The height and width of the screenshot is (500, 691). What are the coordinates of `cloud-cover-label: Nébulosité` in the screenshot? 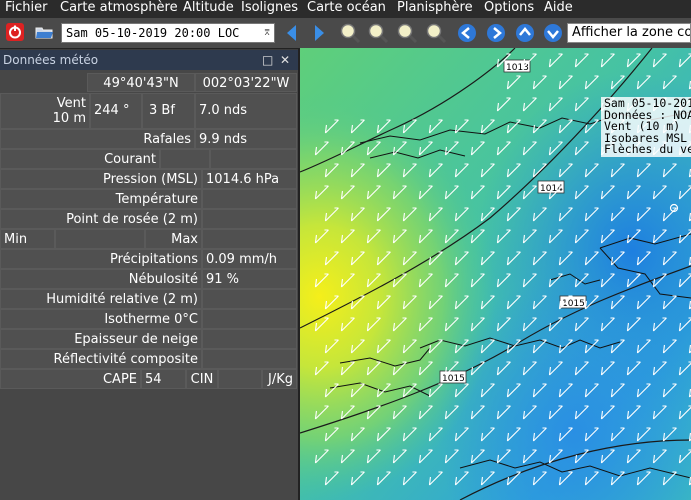 It's located at (101, 279).